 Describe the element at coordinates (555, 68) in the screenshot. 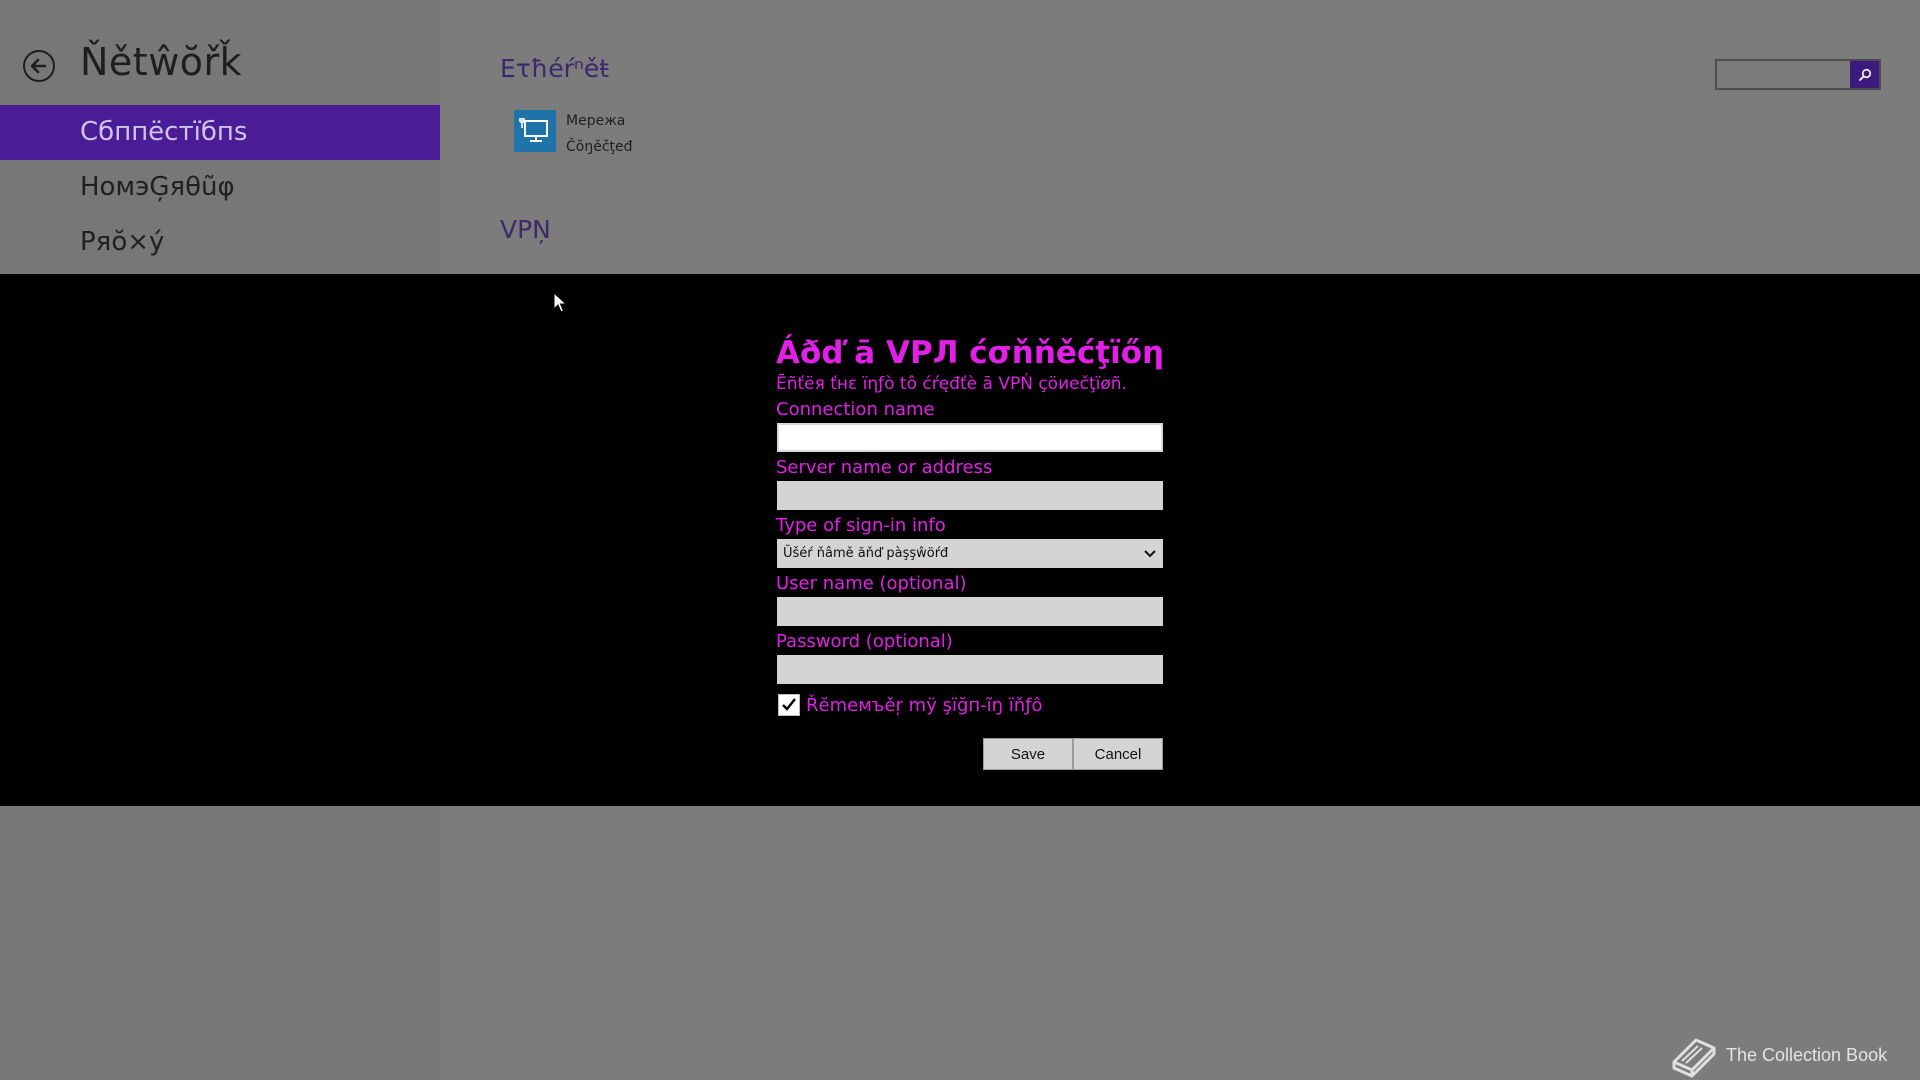

I see `ethernet-heading: Ετħéŕⁿěŧ` at that location.